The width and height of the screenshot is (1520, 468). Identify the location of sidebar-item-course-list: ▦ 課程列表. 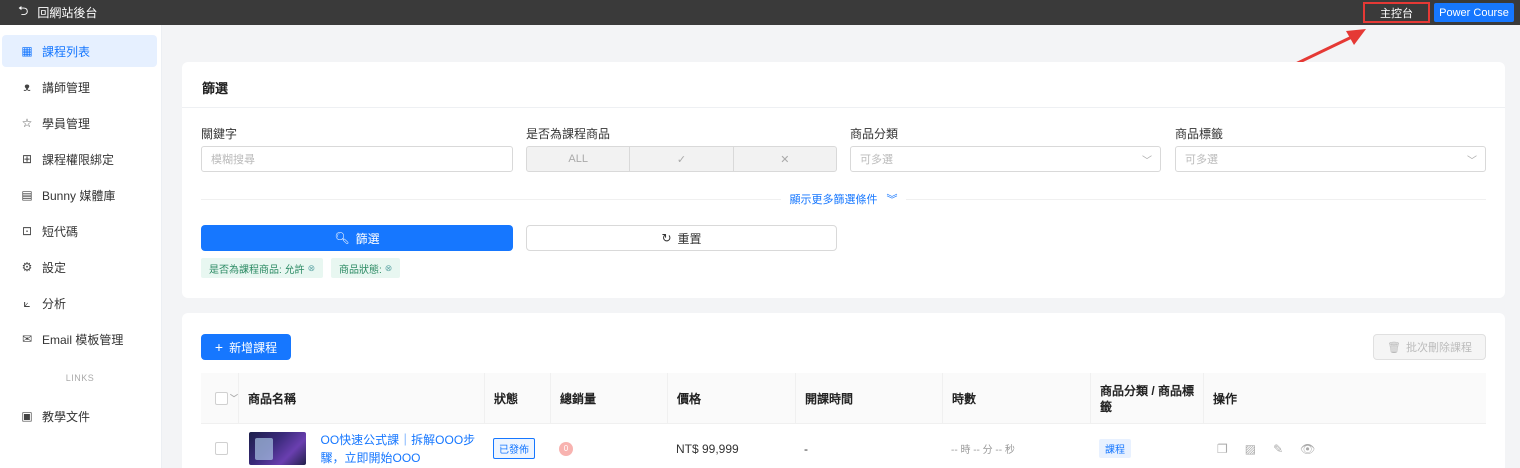
(79, 51).